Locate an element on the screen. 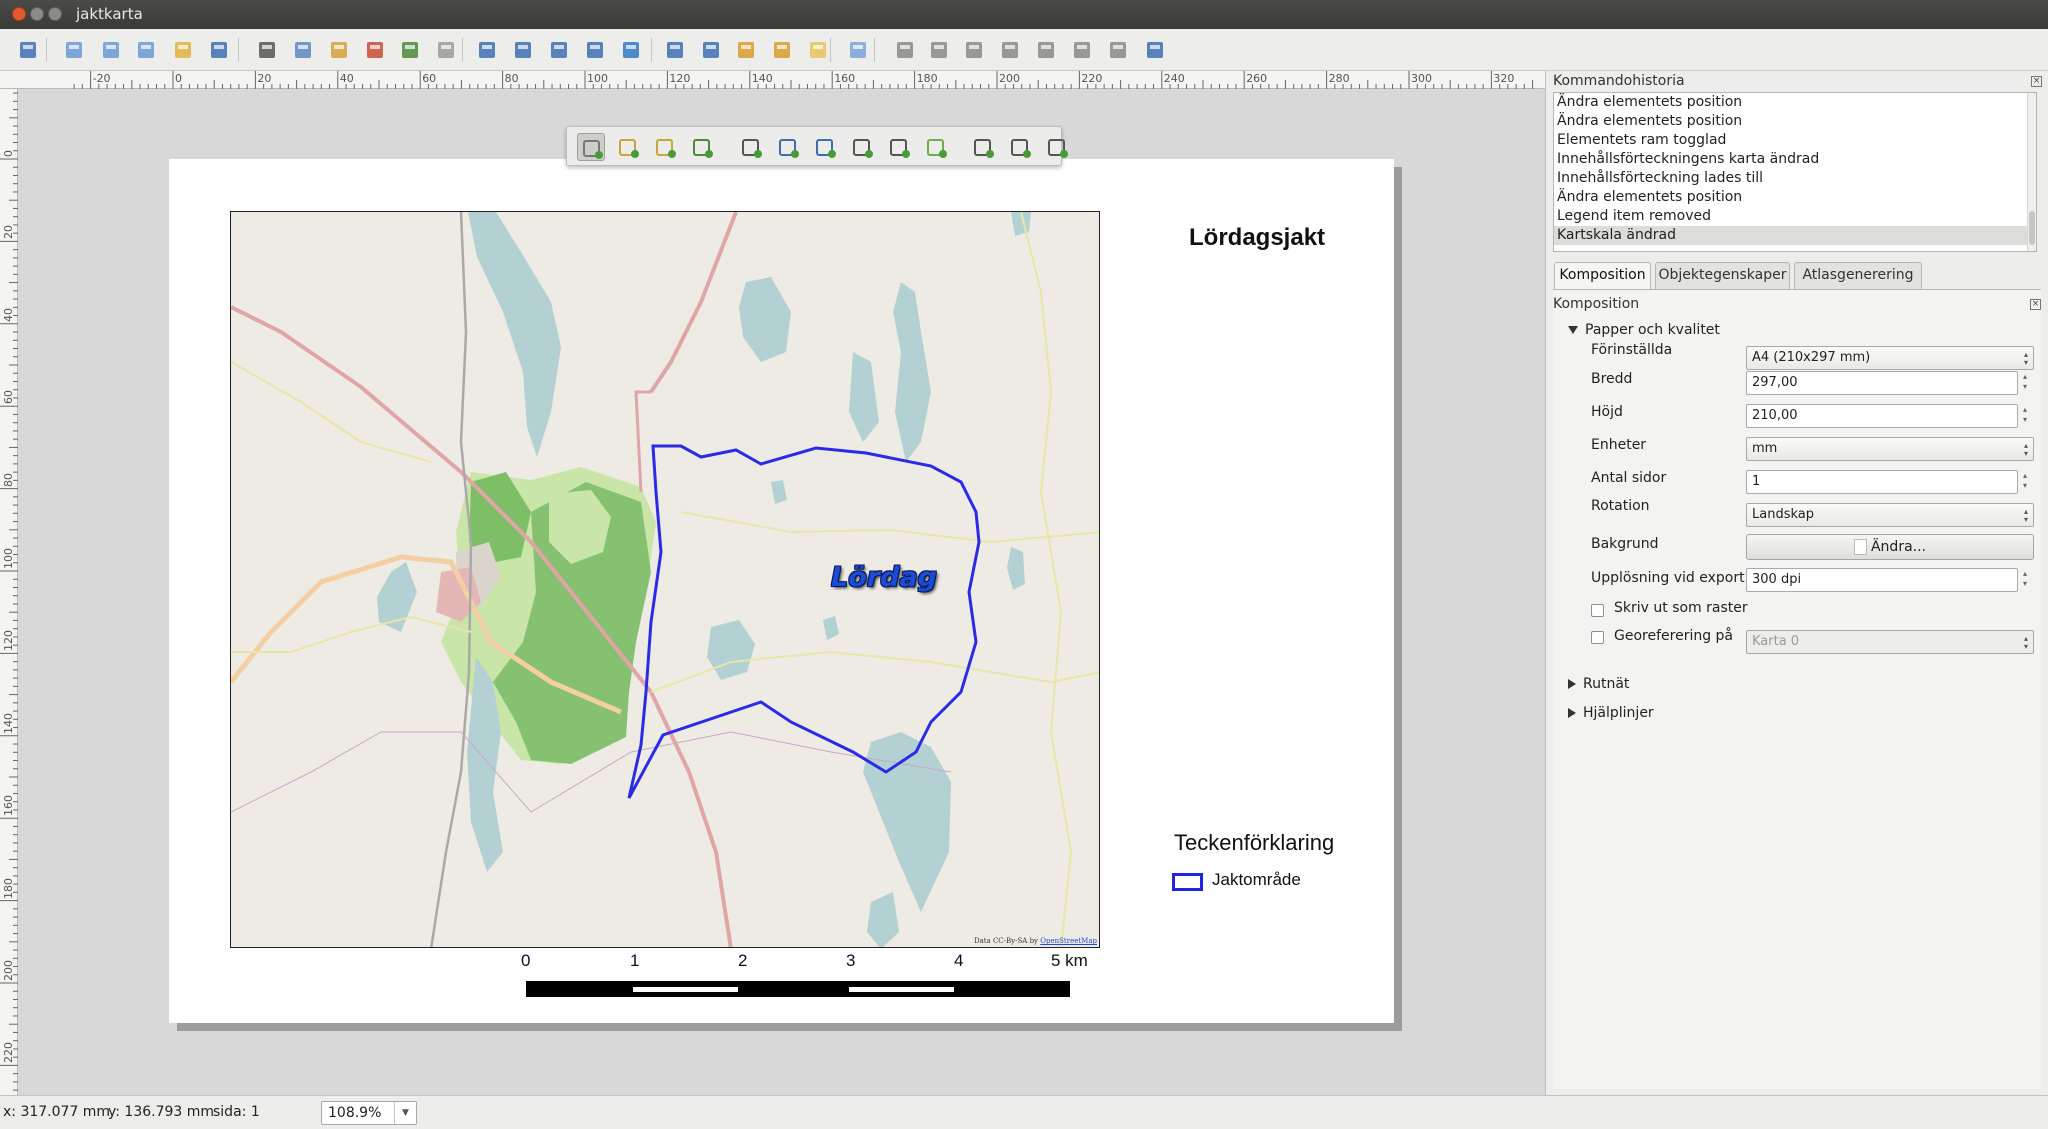 The image size is (2048, 1129). pan-icon is located at coordinates (591, 147).